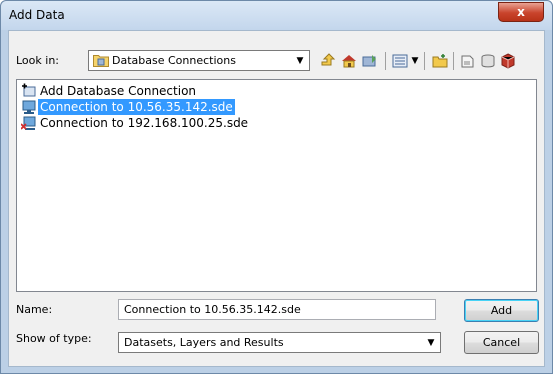 Image resolution: width=553 pixels, height=374 pixels. I want to click on toggle-contents-view-icon, so click(400, 61).